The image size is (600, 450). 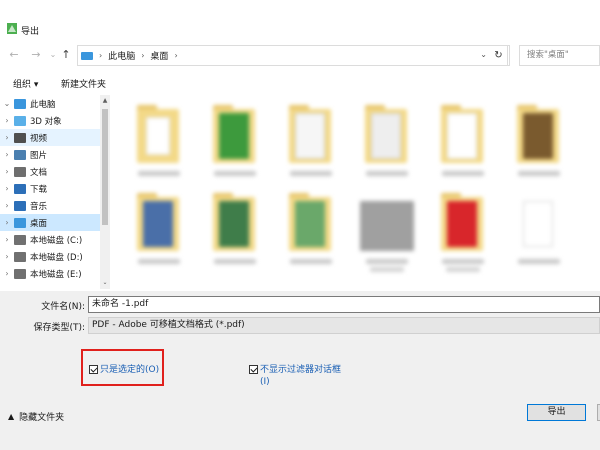 I want to click on sidebar-item-label: 图片, so click(x=39, y=155).